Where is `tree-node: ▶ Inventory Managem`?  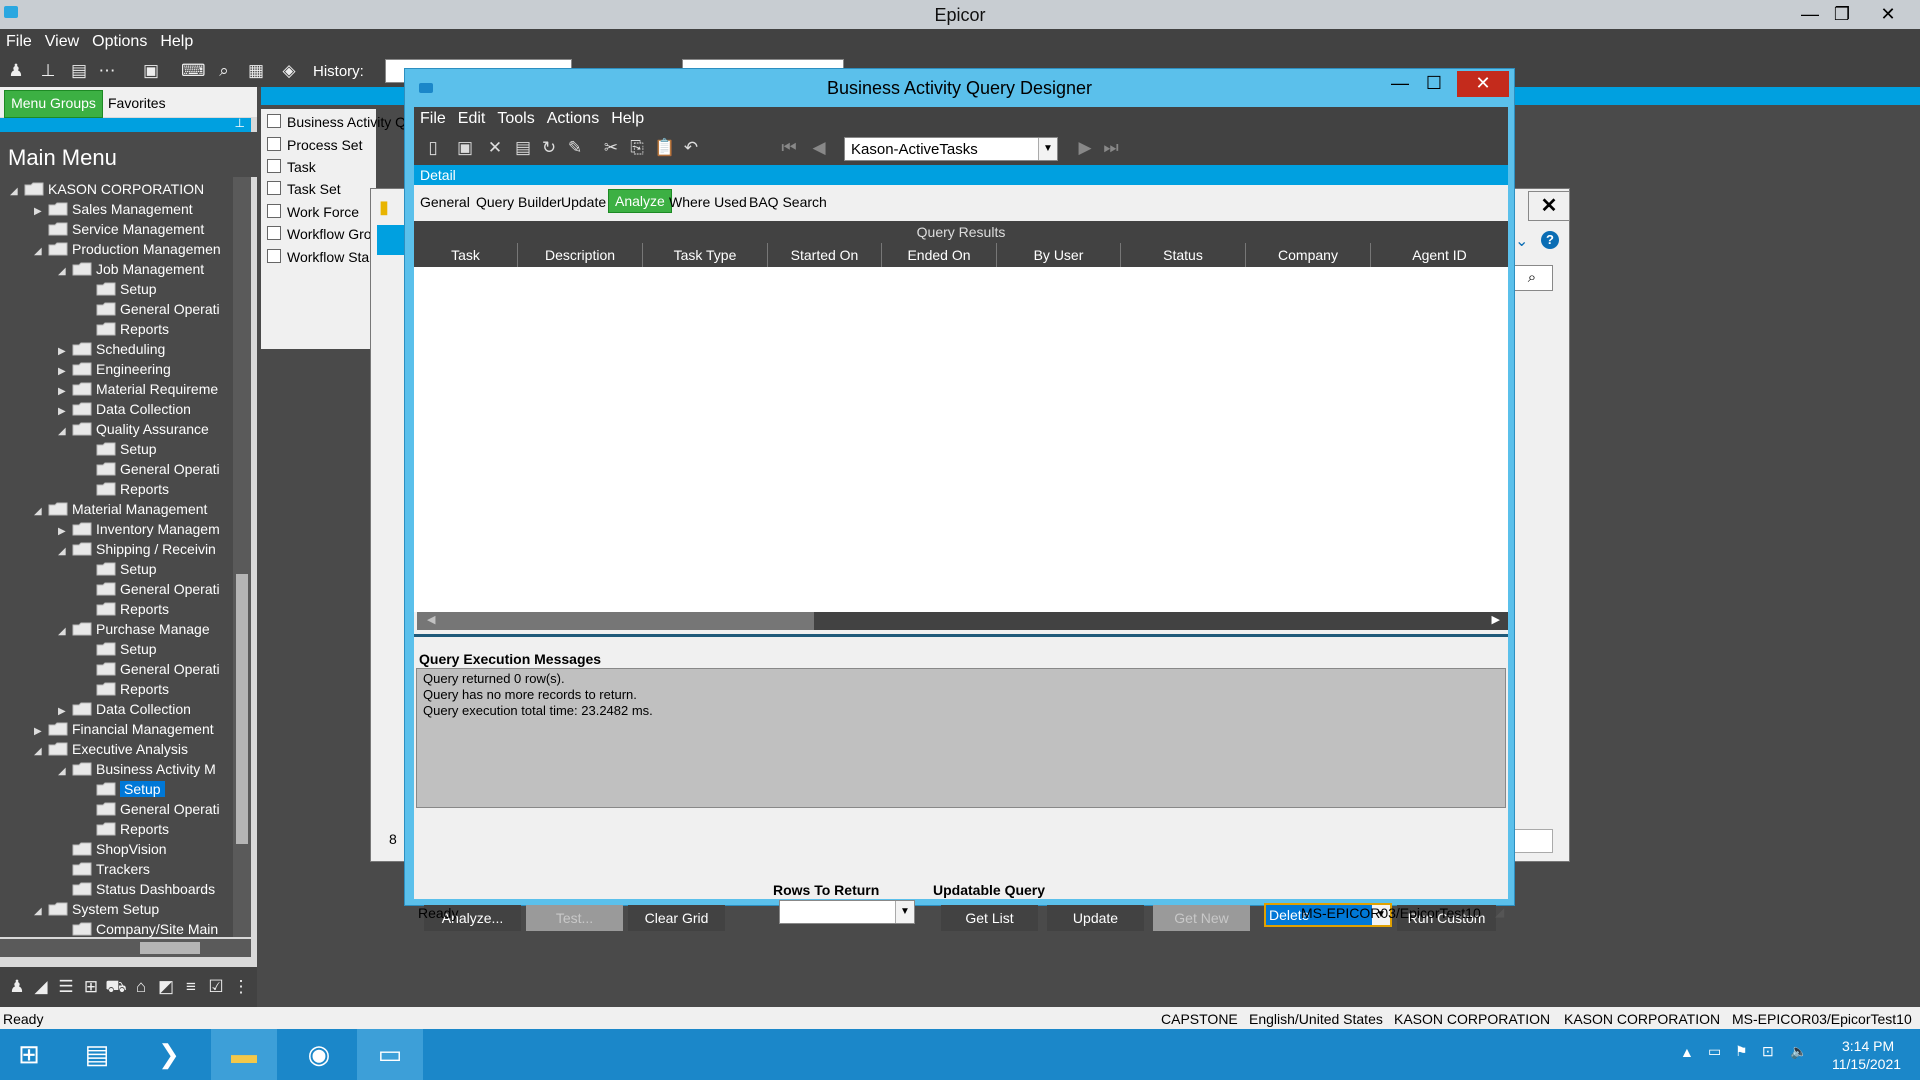
tree-node: ▶ Inventory Managem is located at coordinates (139, 529).